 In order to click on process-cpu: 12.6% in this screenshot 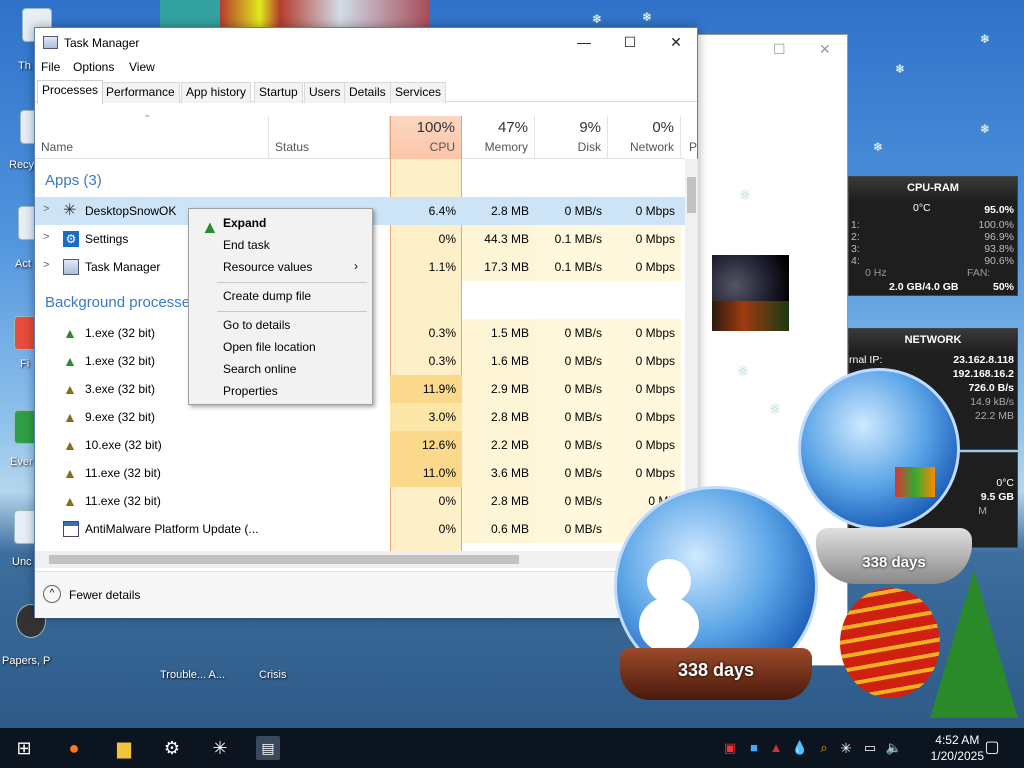, I will do `click(426, 445)`.